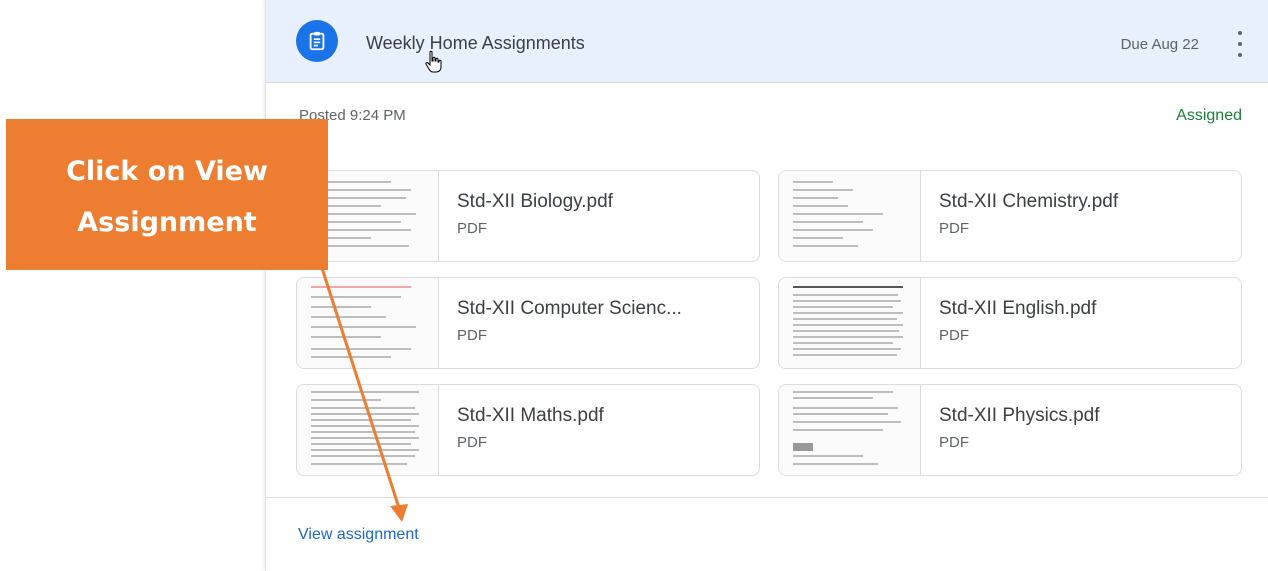 This screenshot has width=1268, height=571. What do you see at coordinates (167, 194) in the screenshot?
I see `annotation-callout: Click on View Assignment` at bounding box center [167, 194].